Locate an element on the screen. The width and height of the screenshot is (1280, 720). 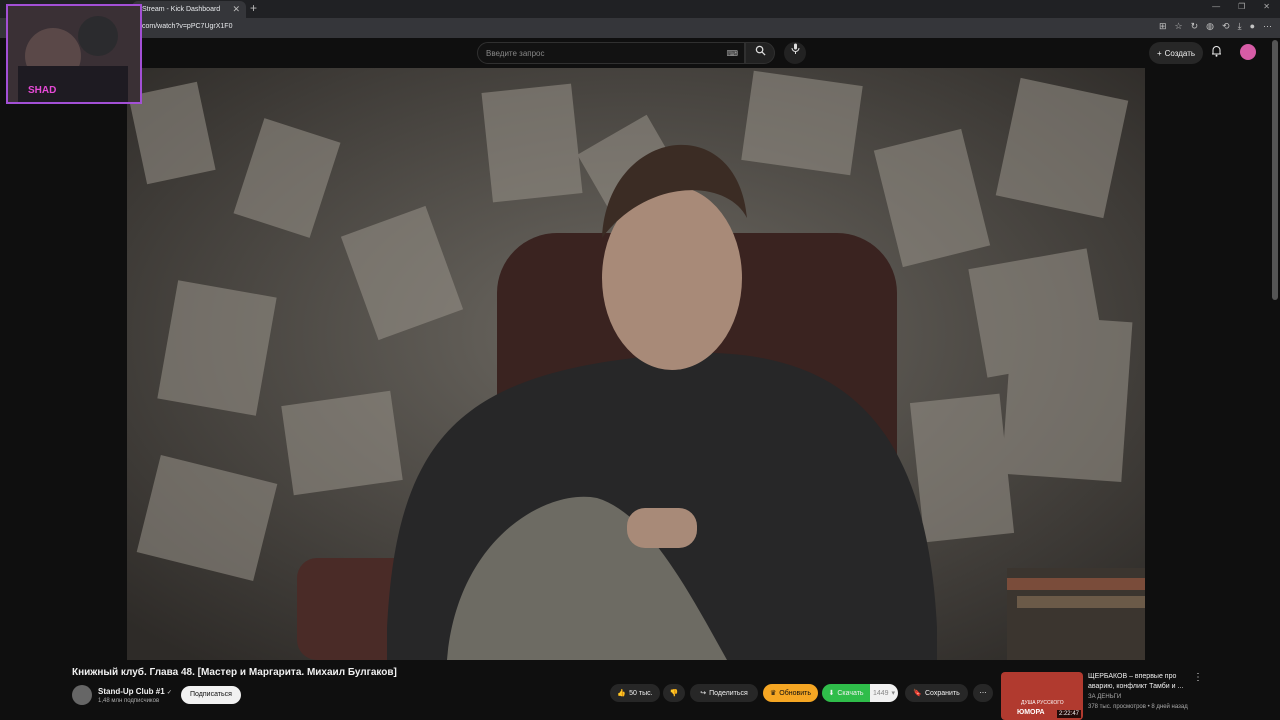
subscriber-count: 1,48 млн подписчиков is located at coordinates (129, 701).